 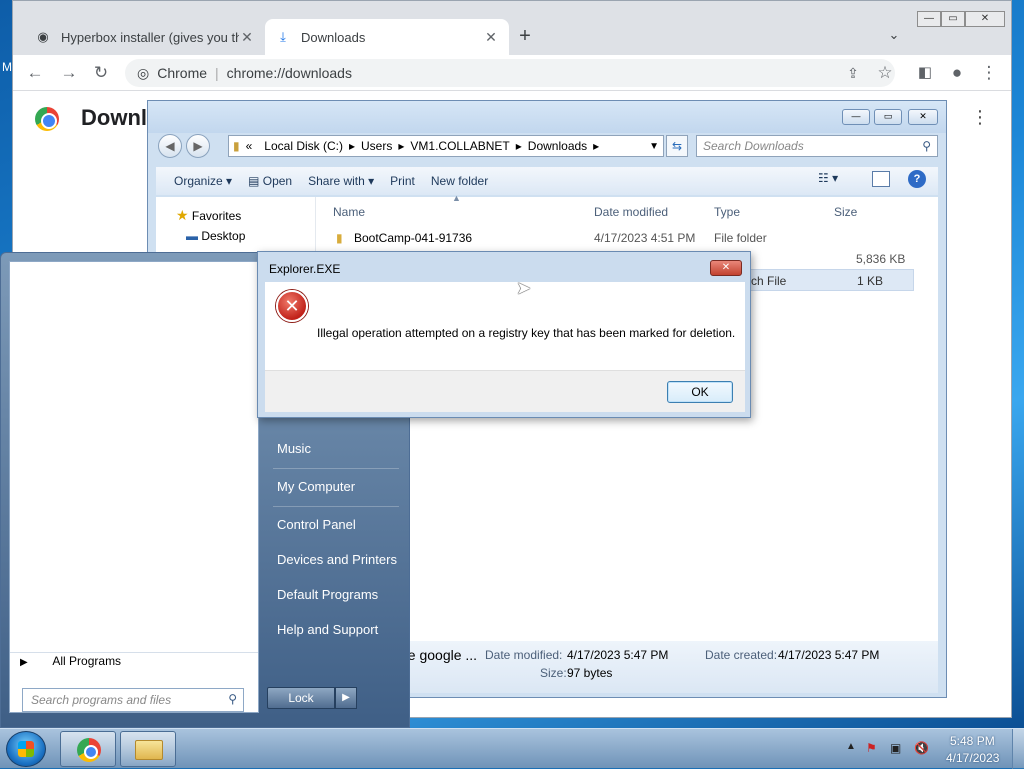 I want to click on globe-icon: ◉, so click(x=43, y=36).